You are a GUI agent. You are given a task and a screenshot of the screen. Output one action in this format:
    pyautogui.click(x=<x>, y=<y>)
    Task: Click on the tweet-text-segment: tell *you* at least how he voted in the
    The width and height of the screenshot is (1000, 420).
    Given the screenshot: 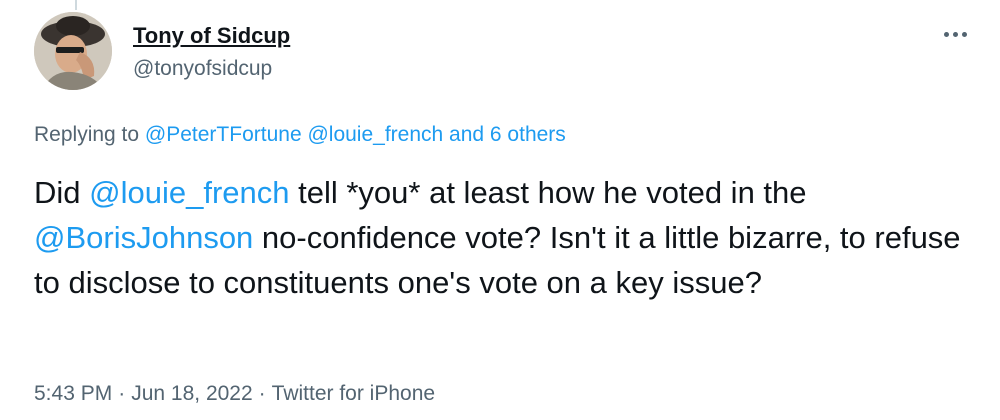 What is the action you would take?
    pyautogui.click(x=548, y=192)
    